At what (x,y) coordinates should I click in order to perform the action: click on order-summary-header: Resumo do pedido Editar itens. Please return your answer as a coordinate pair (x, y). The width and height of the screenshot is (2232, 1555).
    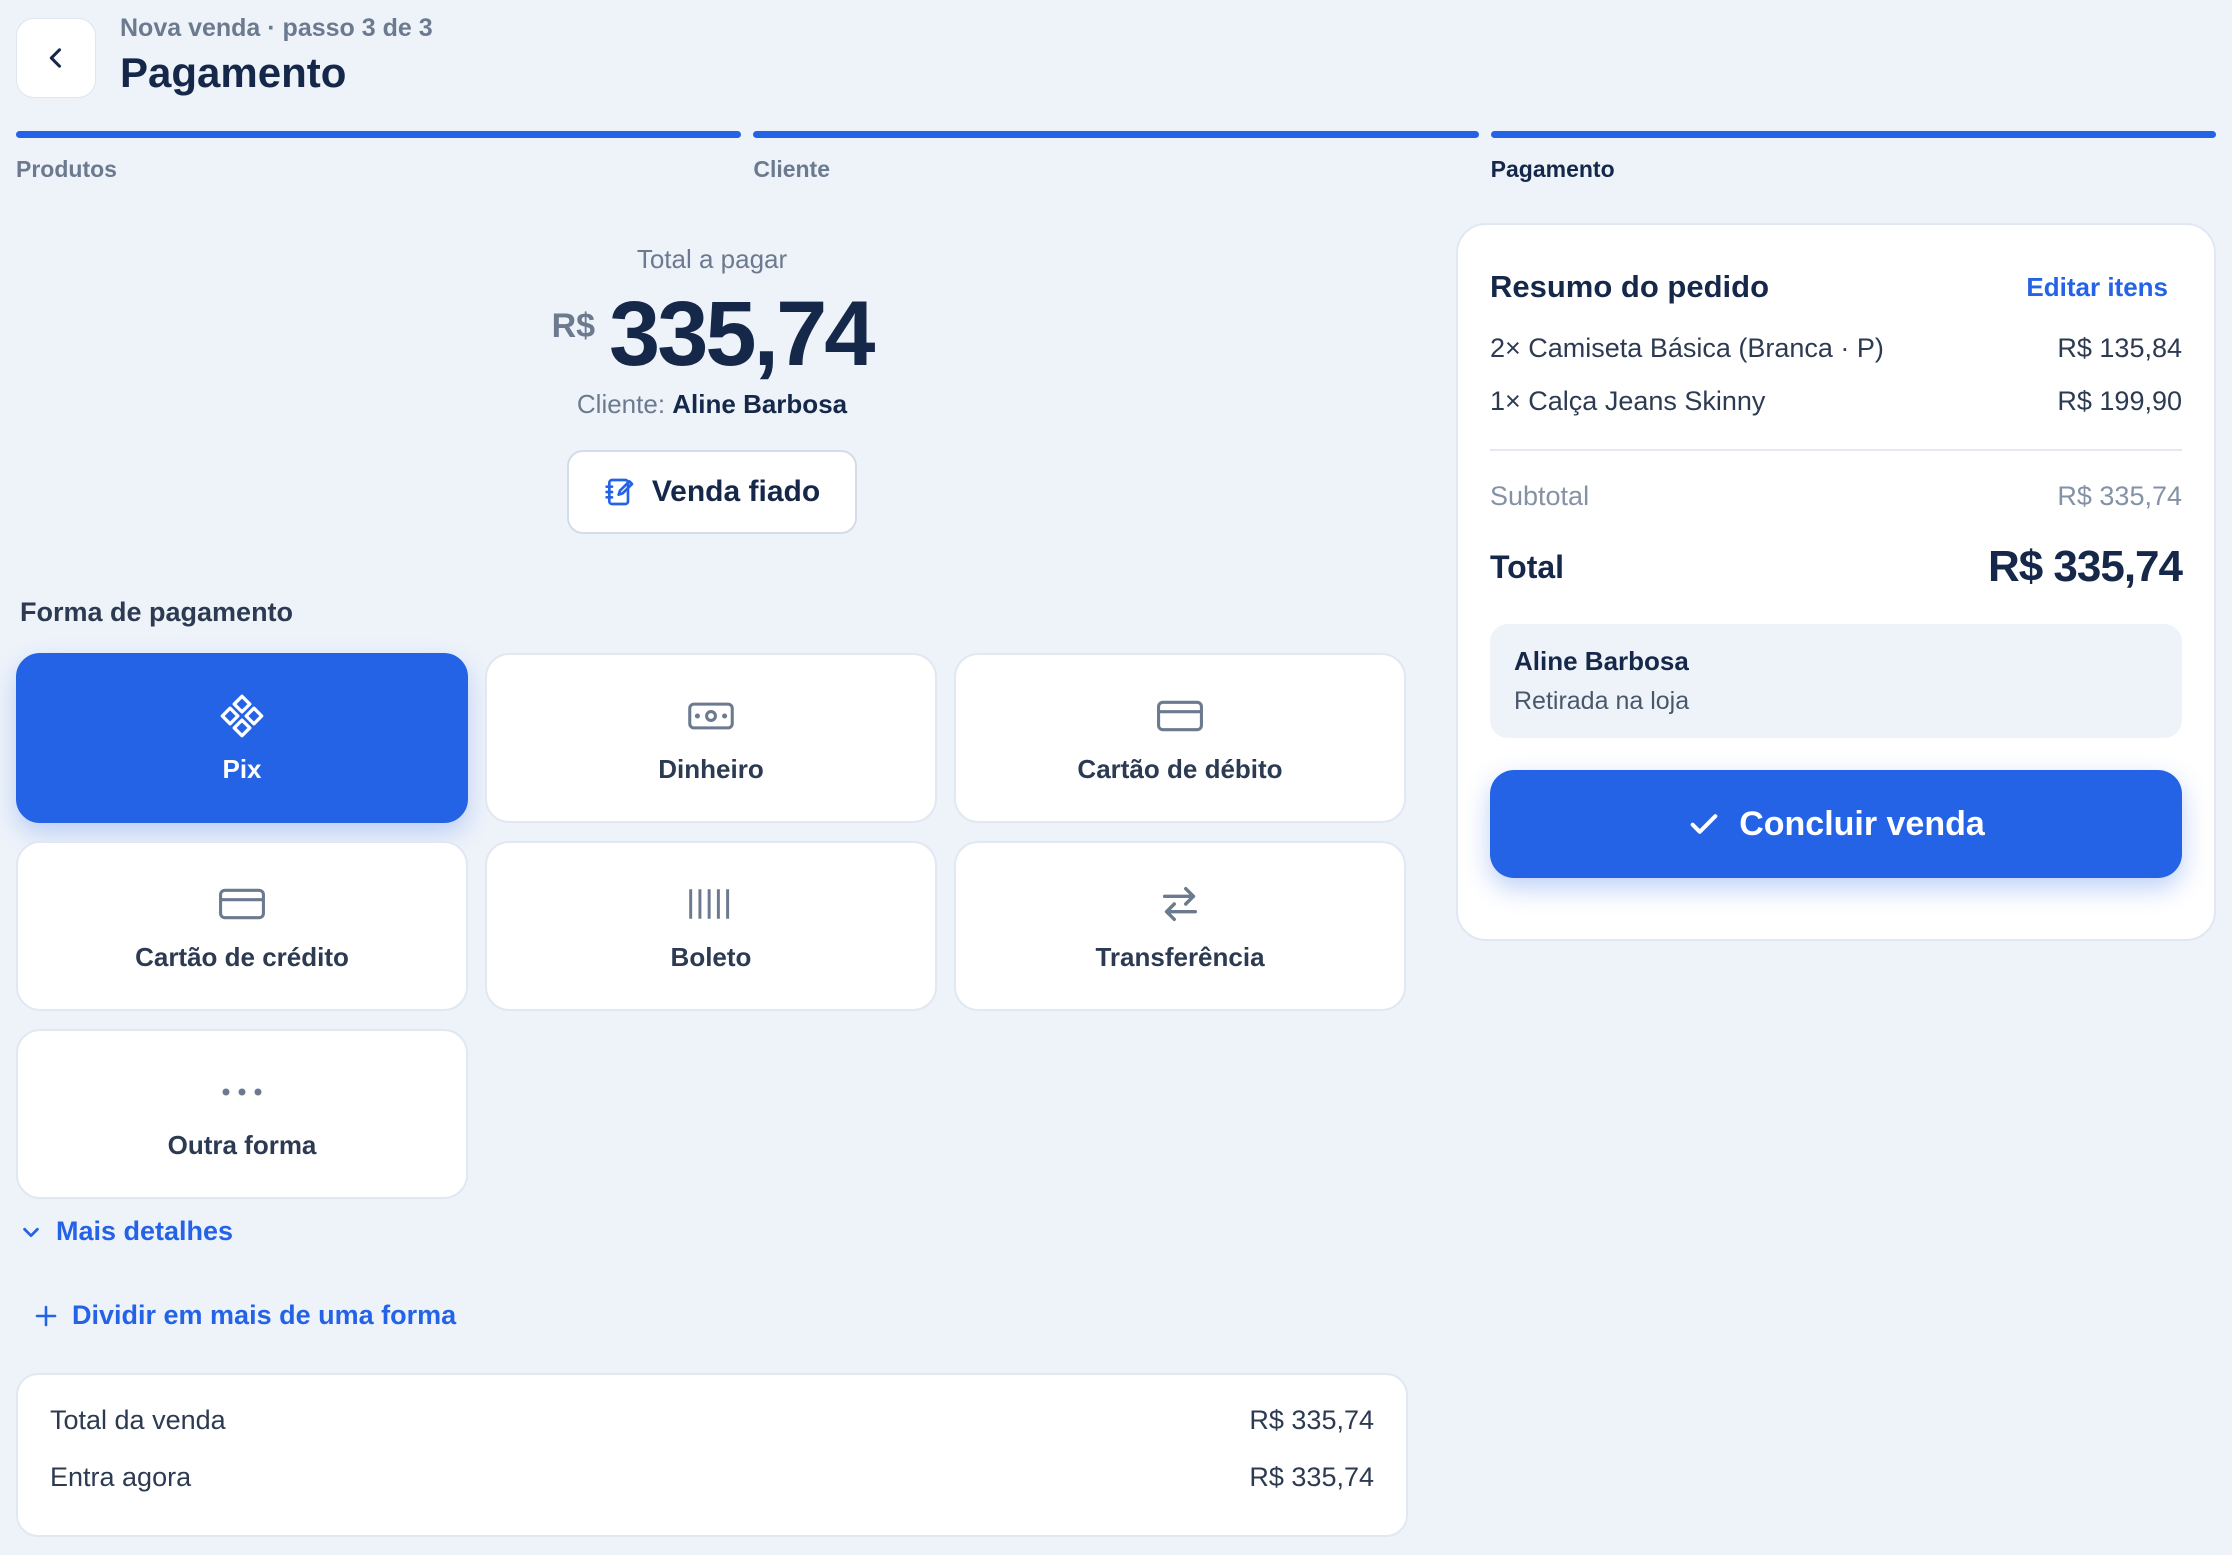
    Looking at the image, I should click on (1836, 287).